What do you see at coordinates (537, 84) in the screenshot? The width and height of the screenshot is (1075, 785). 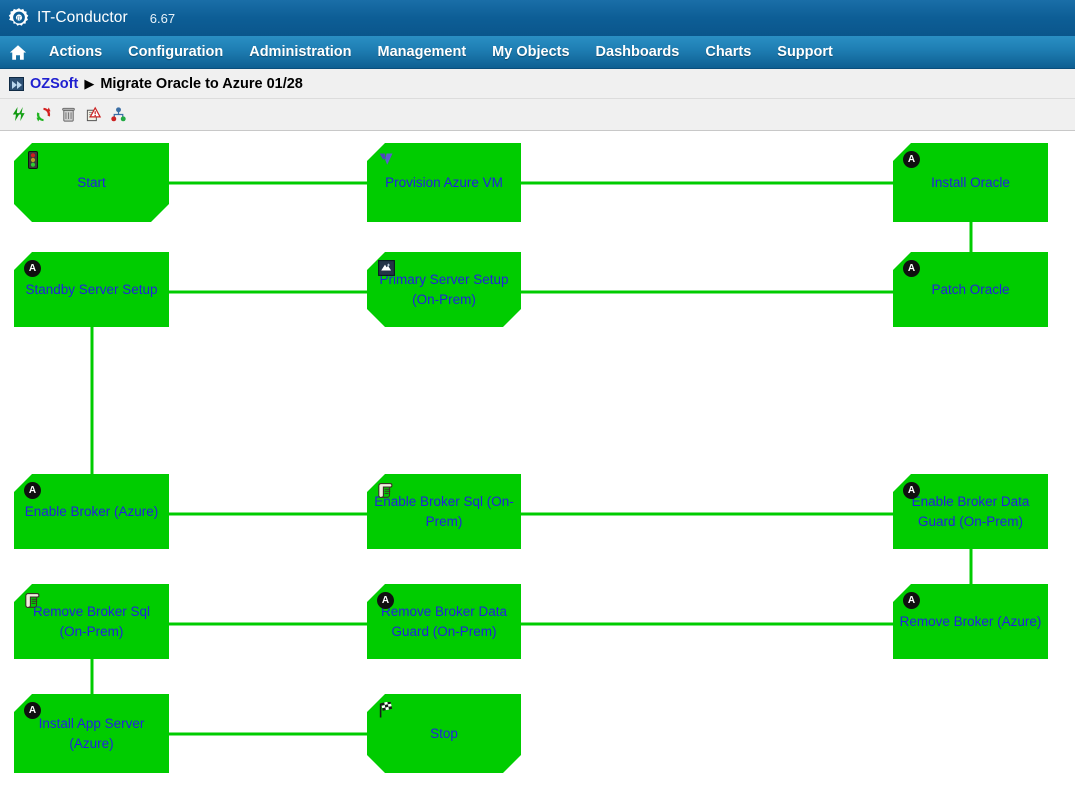 I see `breadcrumb: OZSoft ▶ Migrate Oracle to Azure 01/28` at bounding box center [537, 84].